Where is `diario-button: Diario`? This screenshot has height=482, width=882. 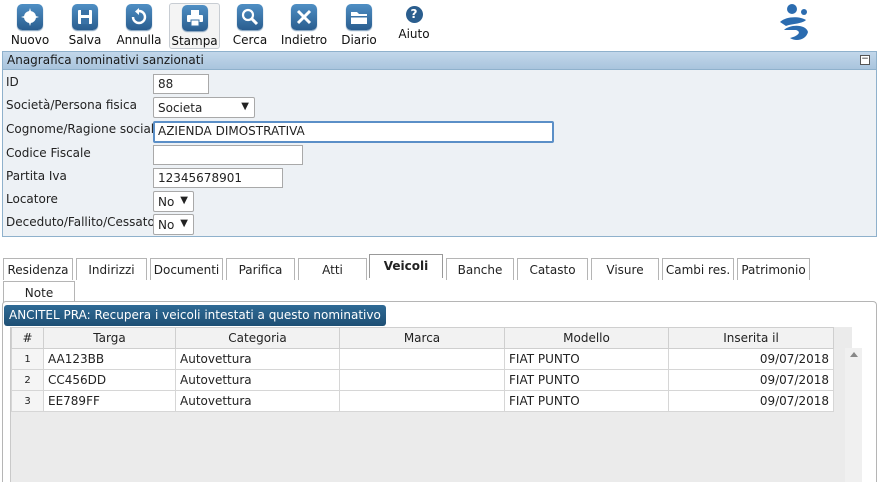 diario-button: Diario is located at coordinates (359, 26).